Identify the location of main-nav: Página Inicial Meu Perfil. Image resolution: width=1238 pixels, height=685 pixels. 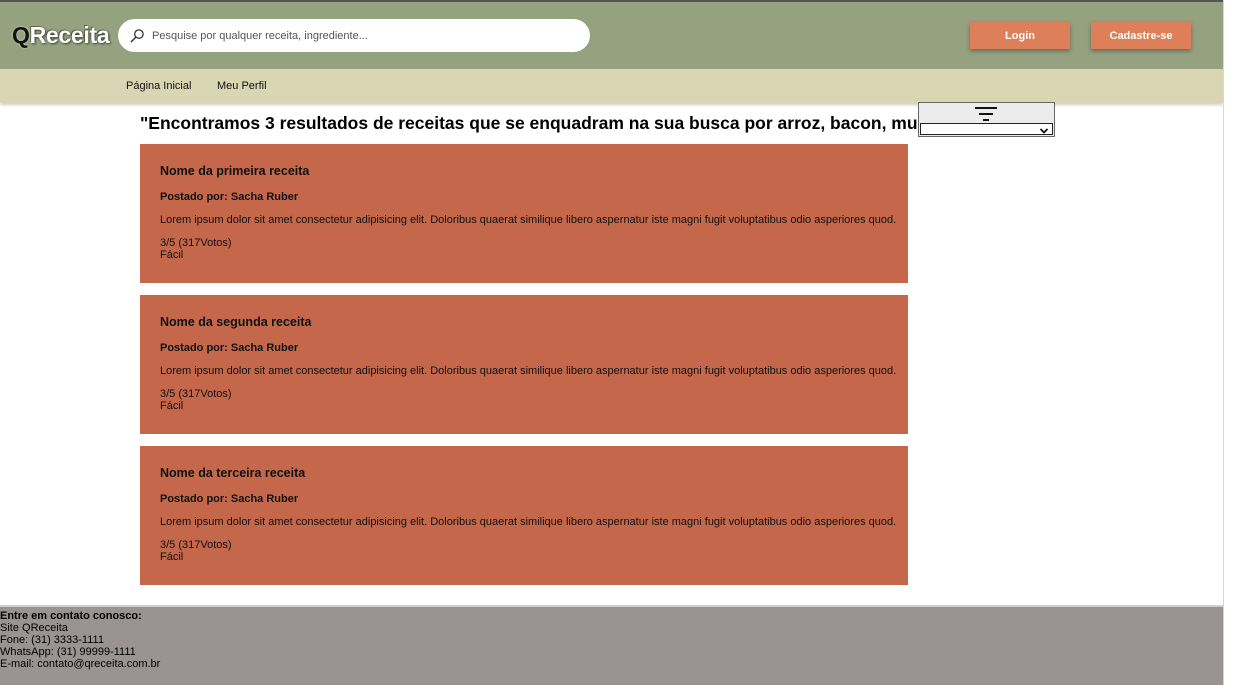
(611, 86).